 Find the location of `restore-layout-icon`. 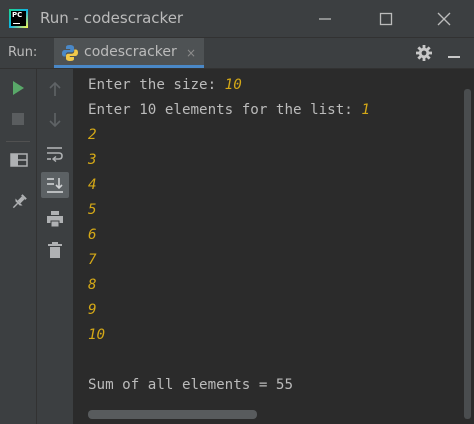

restore-layout-icon is located at coordinates (19, 160).